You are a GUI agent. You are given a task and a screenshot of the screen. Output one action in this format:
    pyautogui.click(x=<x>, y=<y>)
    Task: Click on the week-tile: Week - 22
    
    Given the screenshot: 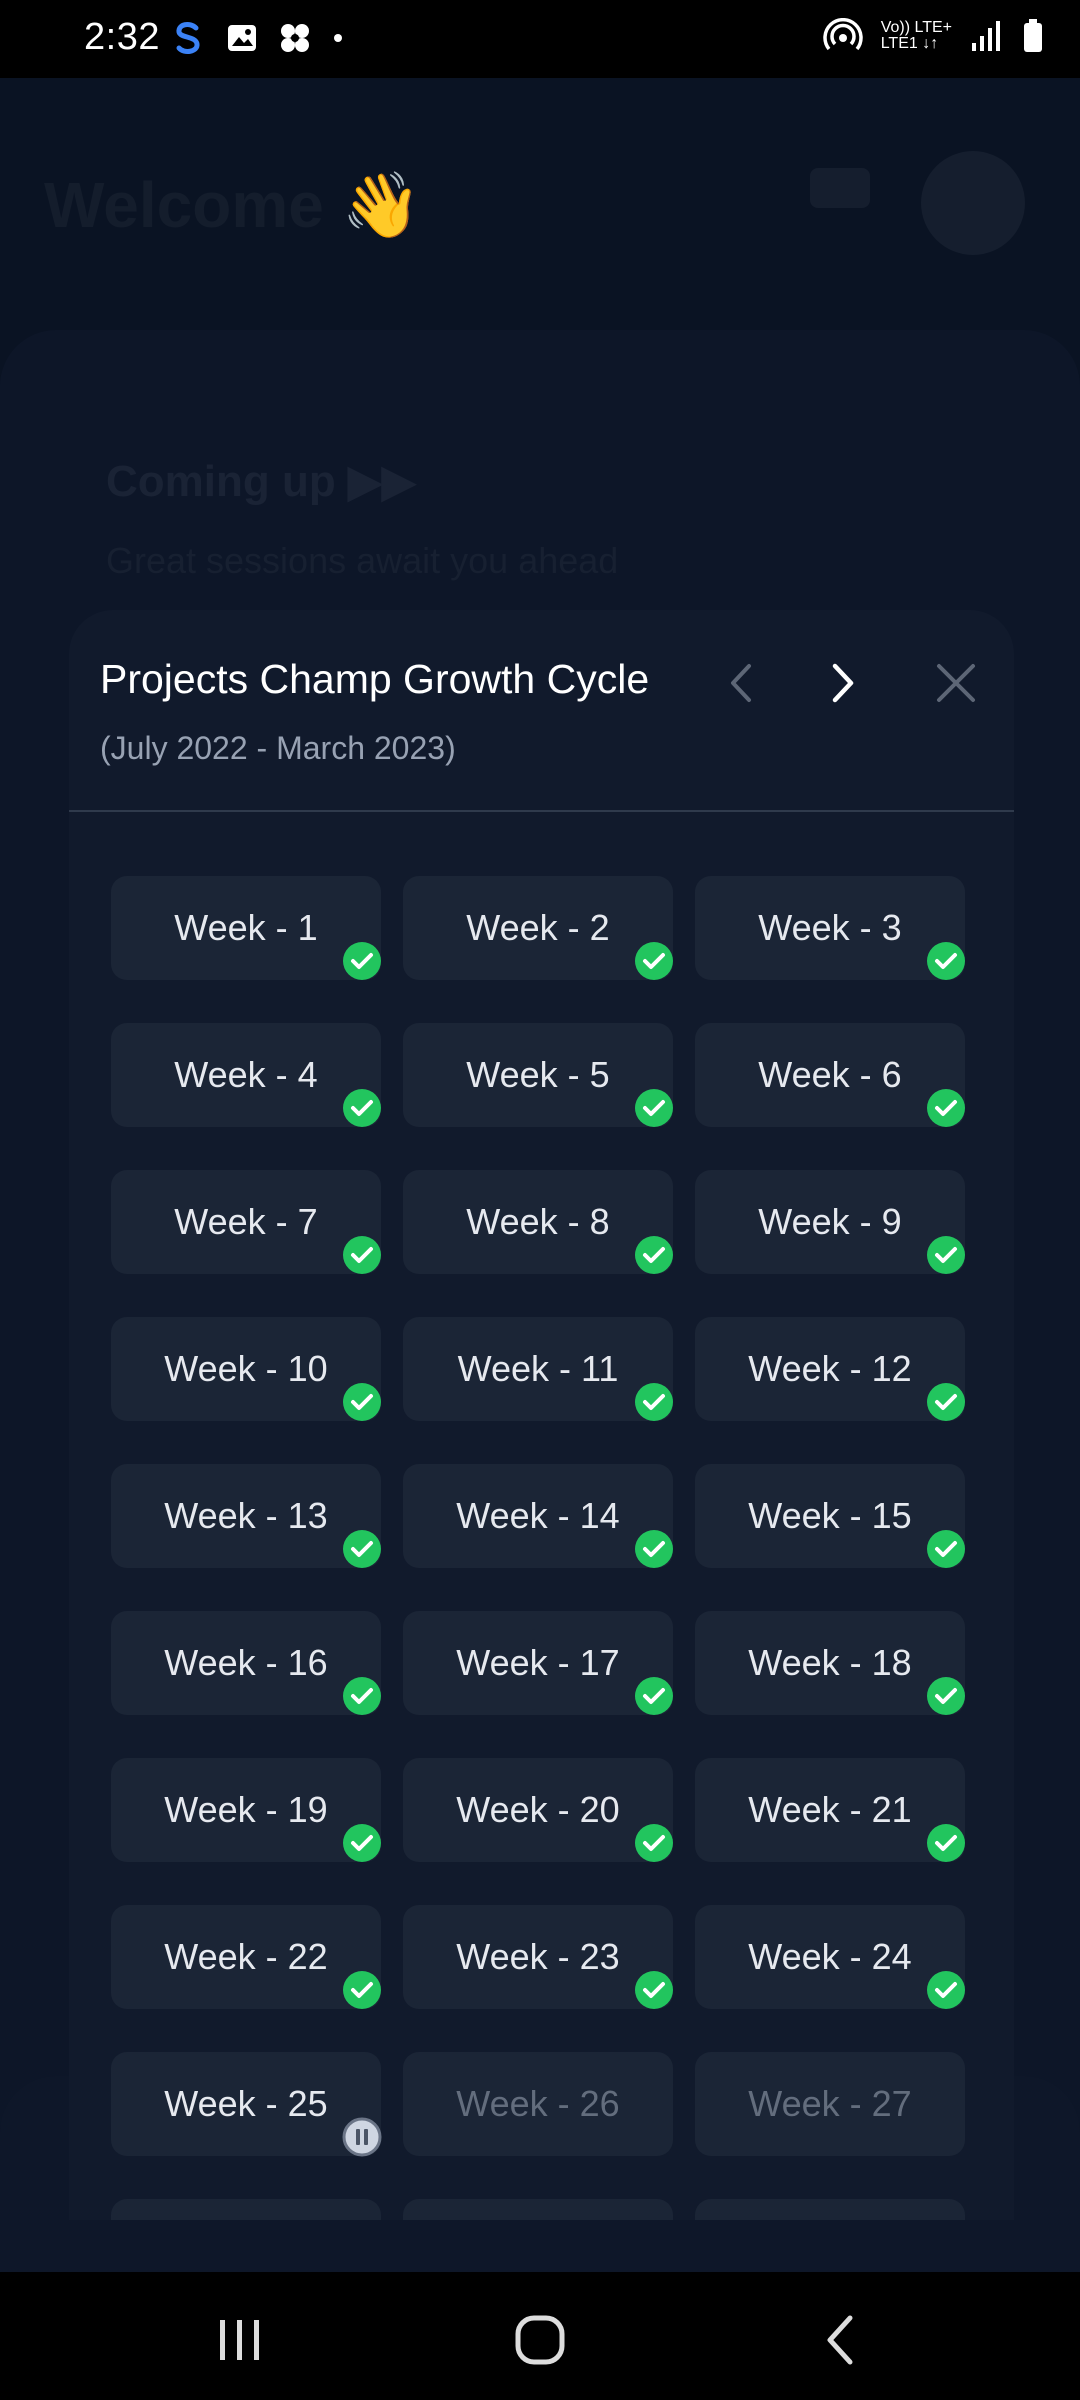 What is the action you would take?
    pyautogui.click(x=246, y=1957)
    